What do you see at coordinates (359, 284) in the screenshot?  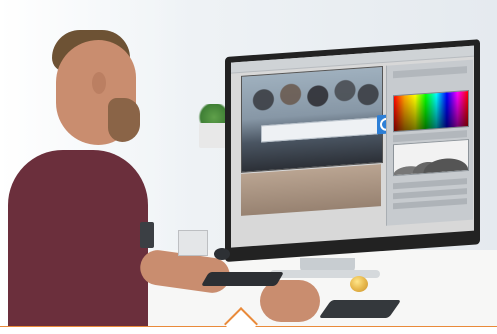 I see `desk-ball` at bounding box center [359, 284].